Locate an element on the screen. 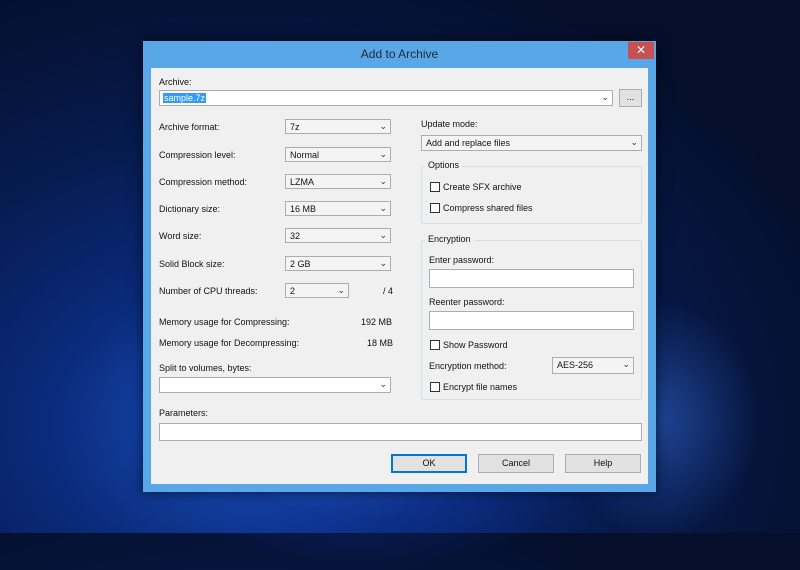  word-size-select: 32 ⌄ is located at coordinates (338, 235).